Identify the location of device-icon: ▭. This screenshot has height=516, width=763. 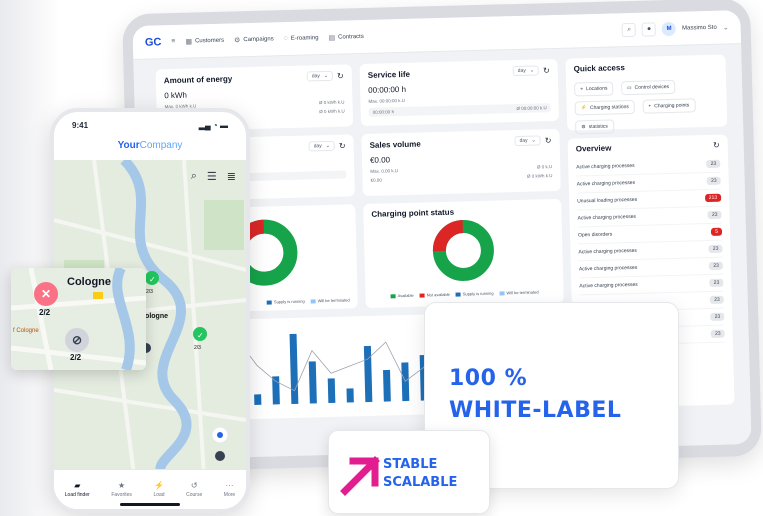
(629, 88).